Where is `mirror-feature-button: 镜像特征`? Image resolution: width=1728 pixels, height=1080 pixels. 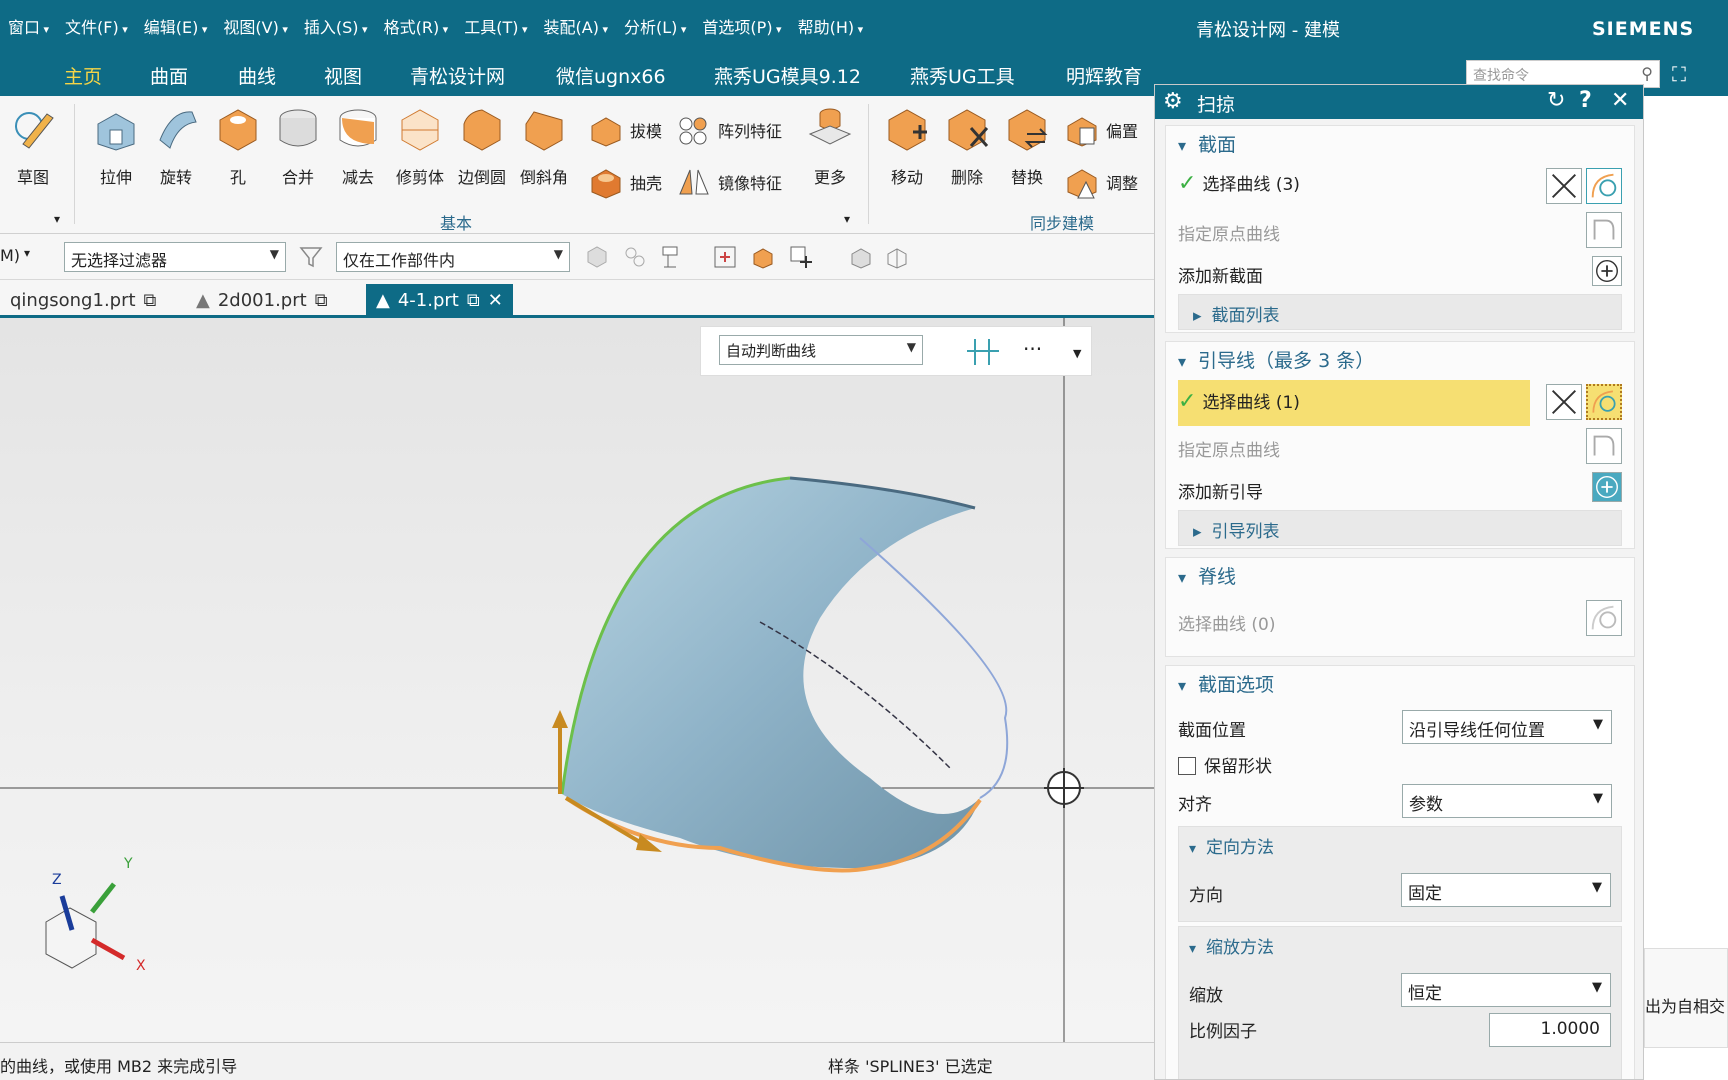
mirror-feature-button: 镜像特征 is located at coordinates (729, 182).